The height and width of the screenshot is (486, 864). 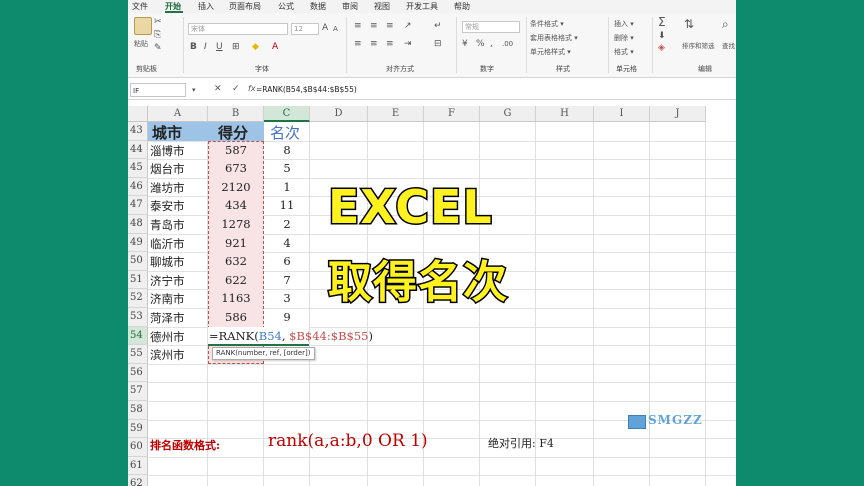 What do you see at coordinates (396, 114) in the screenshot?
I see `column-header-e: E` at bounding box center [396, 114].